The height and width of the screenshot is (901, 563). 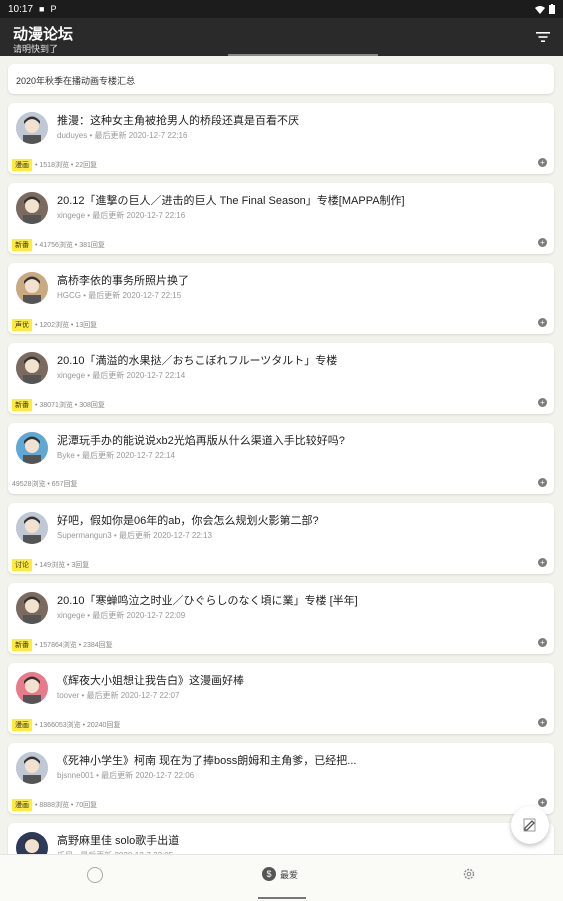 I want to click on app-notification-icon: P, so click(x=53, y=9).